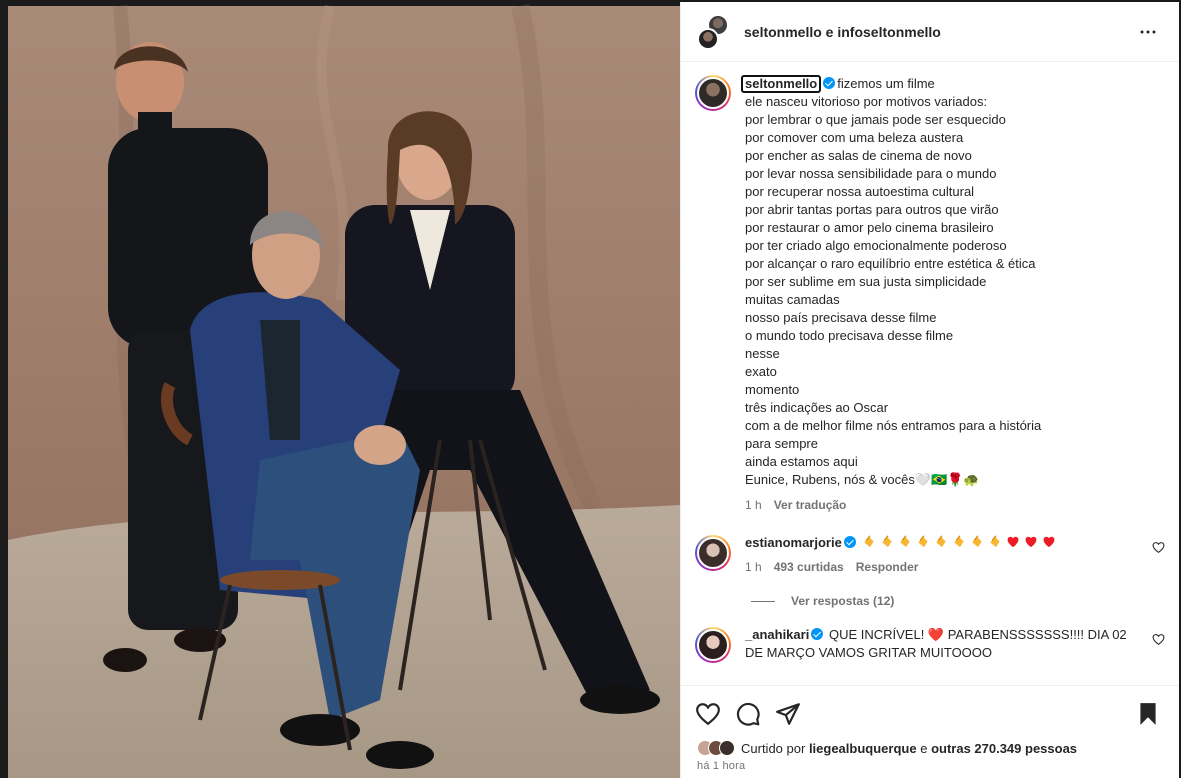  I want to click on post-header: seltonmello e infoseltonmello, so click(930, 32).